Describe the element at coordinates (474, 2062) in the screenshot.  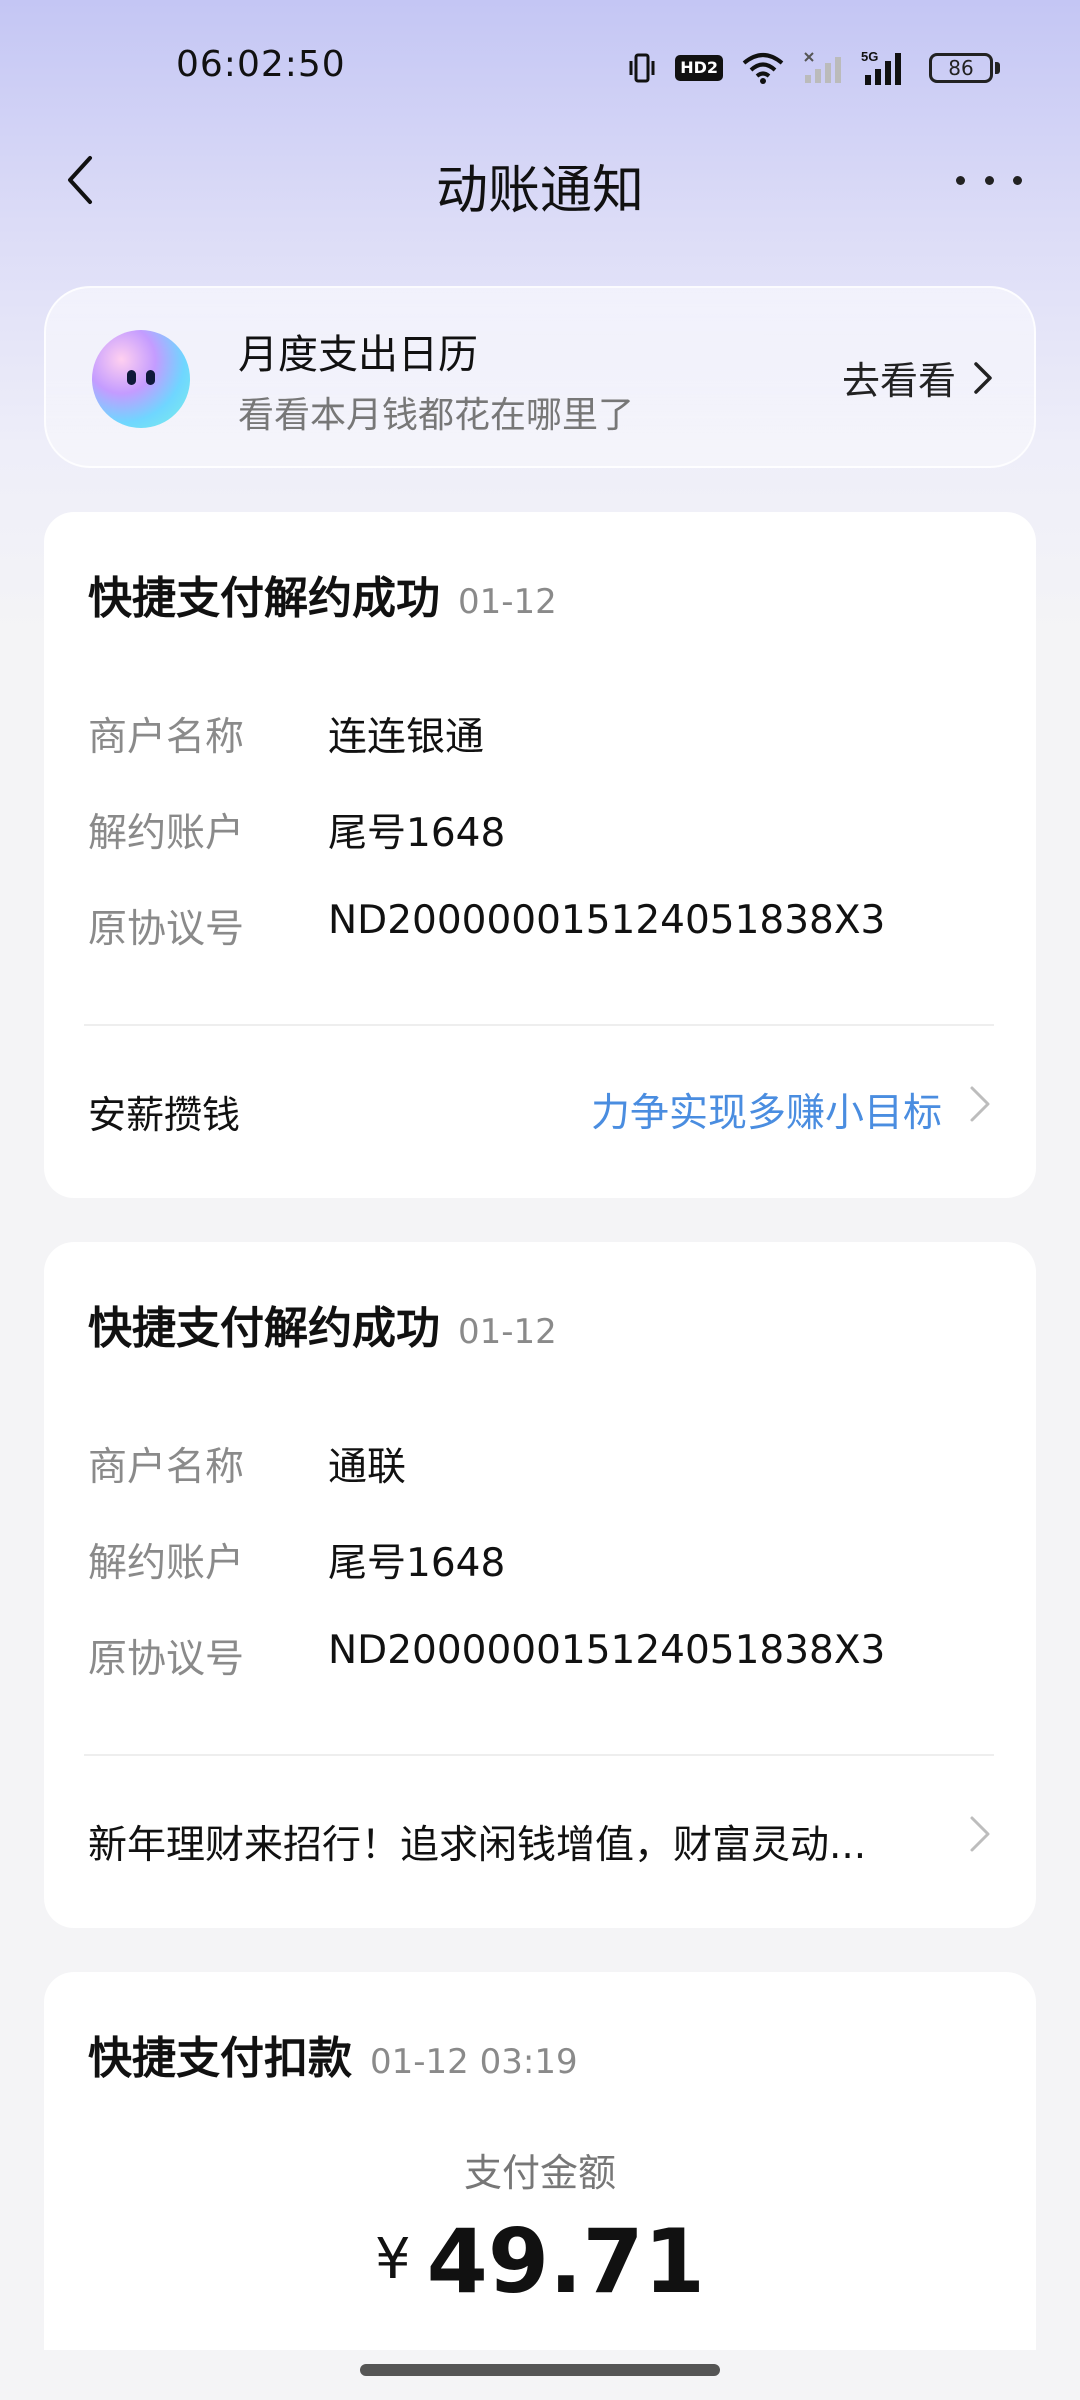
I see `card-date: 01-12 03:19` at that location.